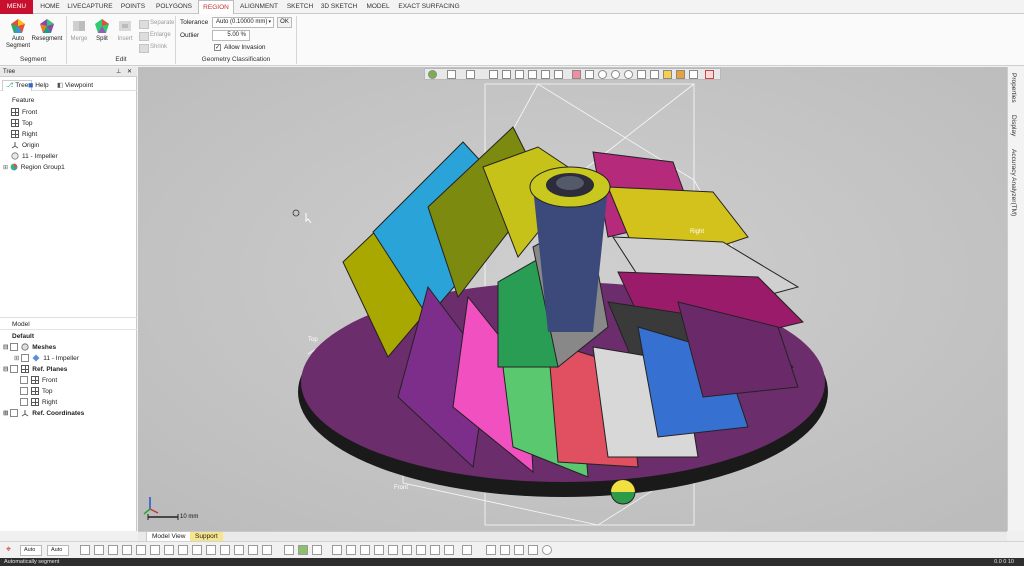 The height and width of the screenshot is (566, 1024). What do you see at coordinates (183, 550) in the screenshot?
I see `filter-sketch-icon` at bounding box center [183, 550].